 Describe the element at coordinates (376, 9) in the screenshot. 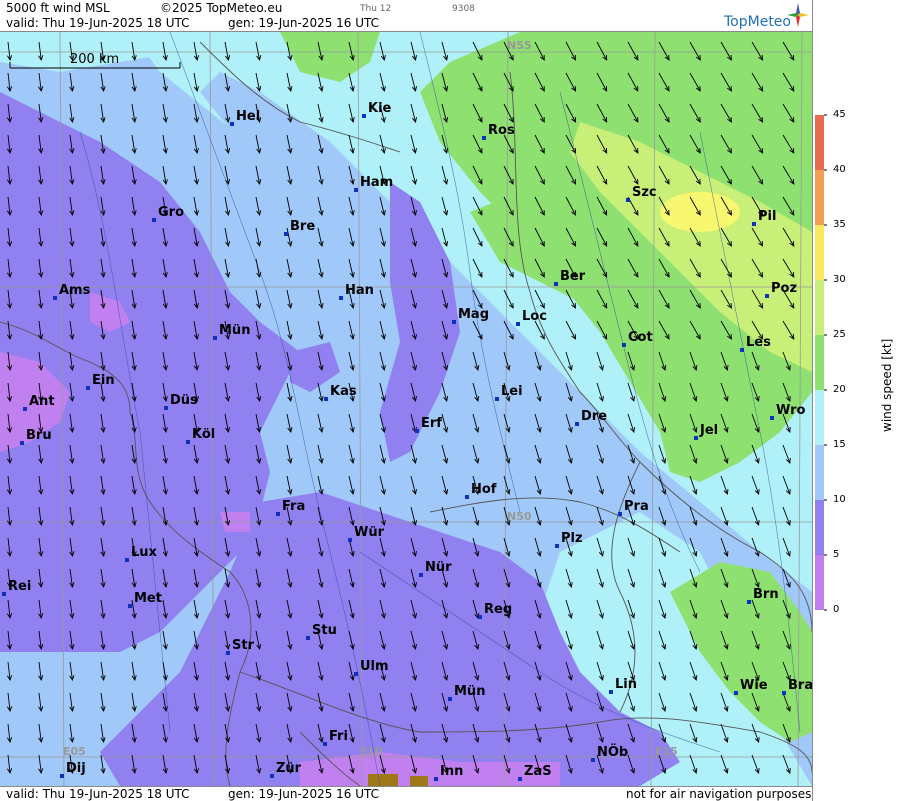

I see `header-small-day: Thu 12` at that location.